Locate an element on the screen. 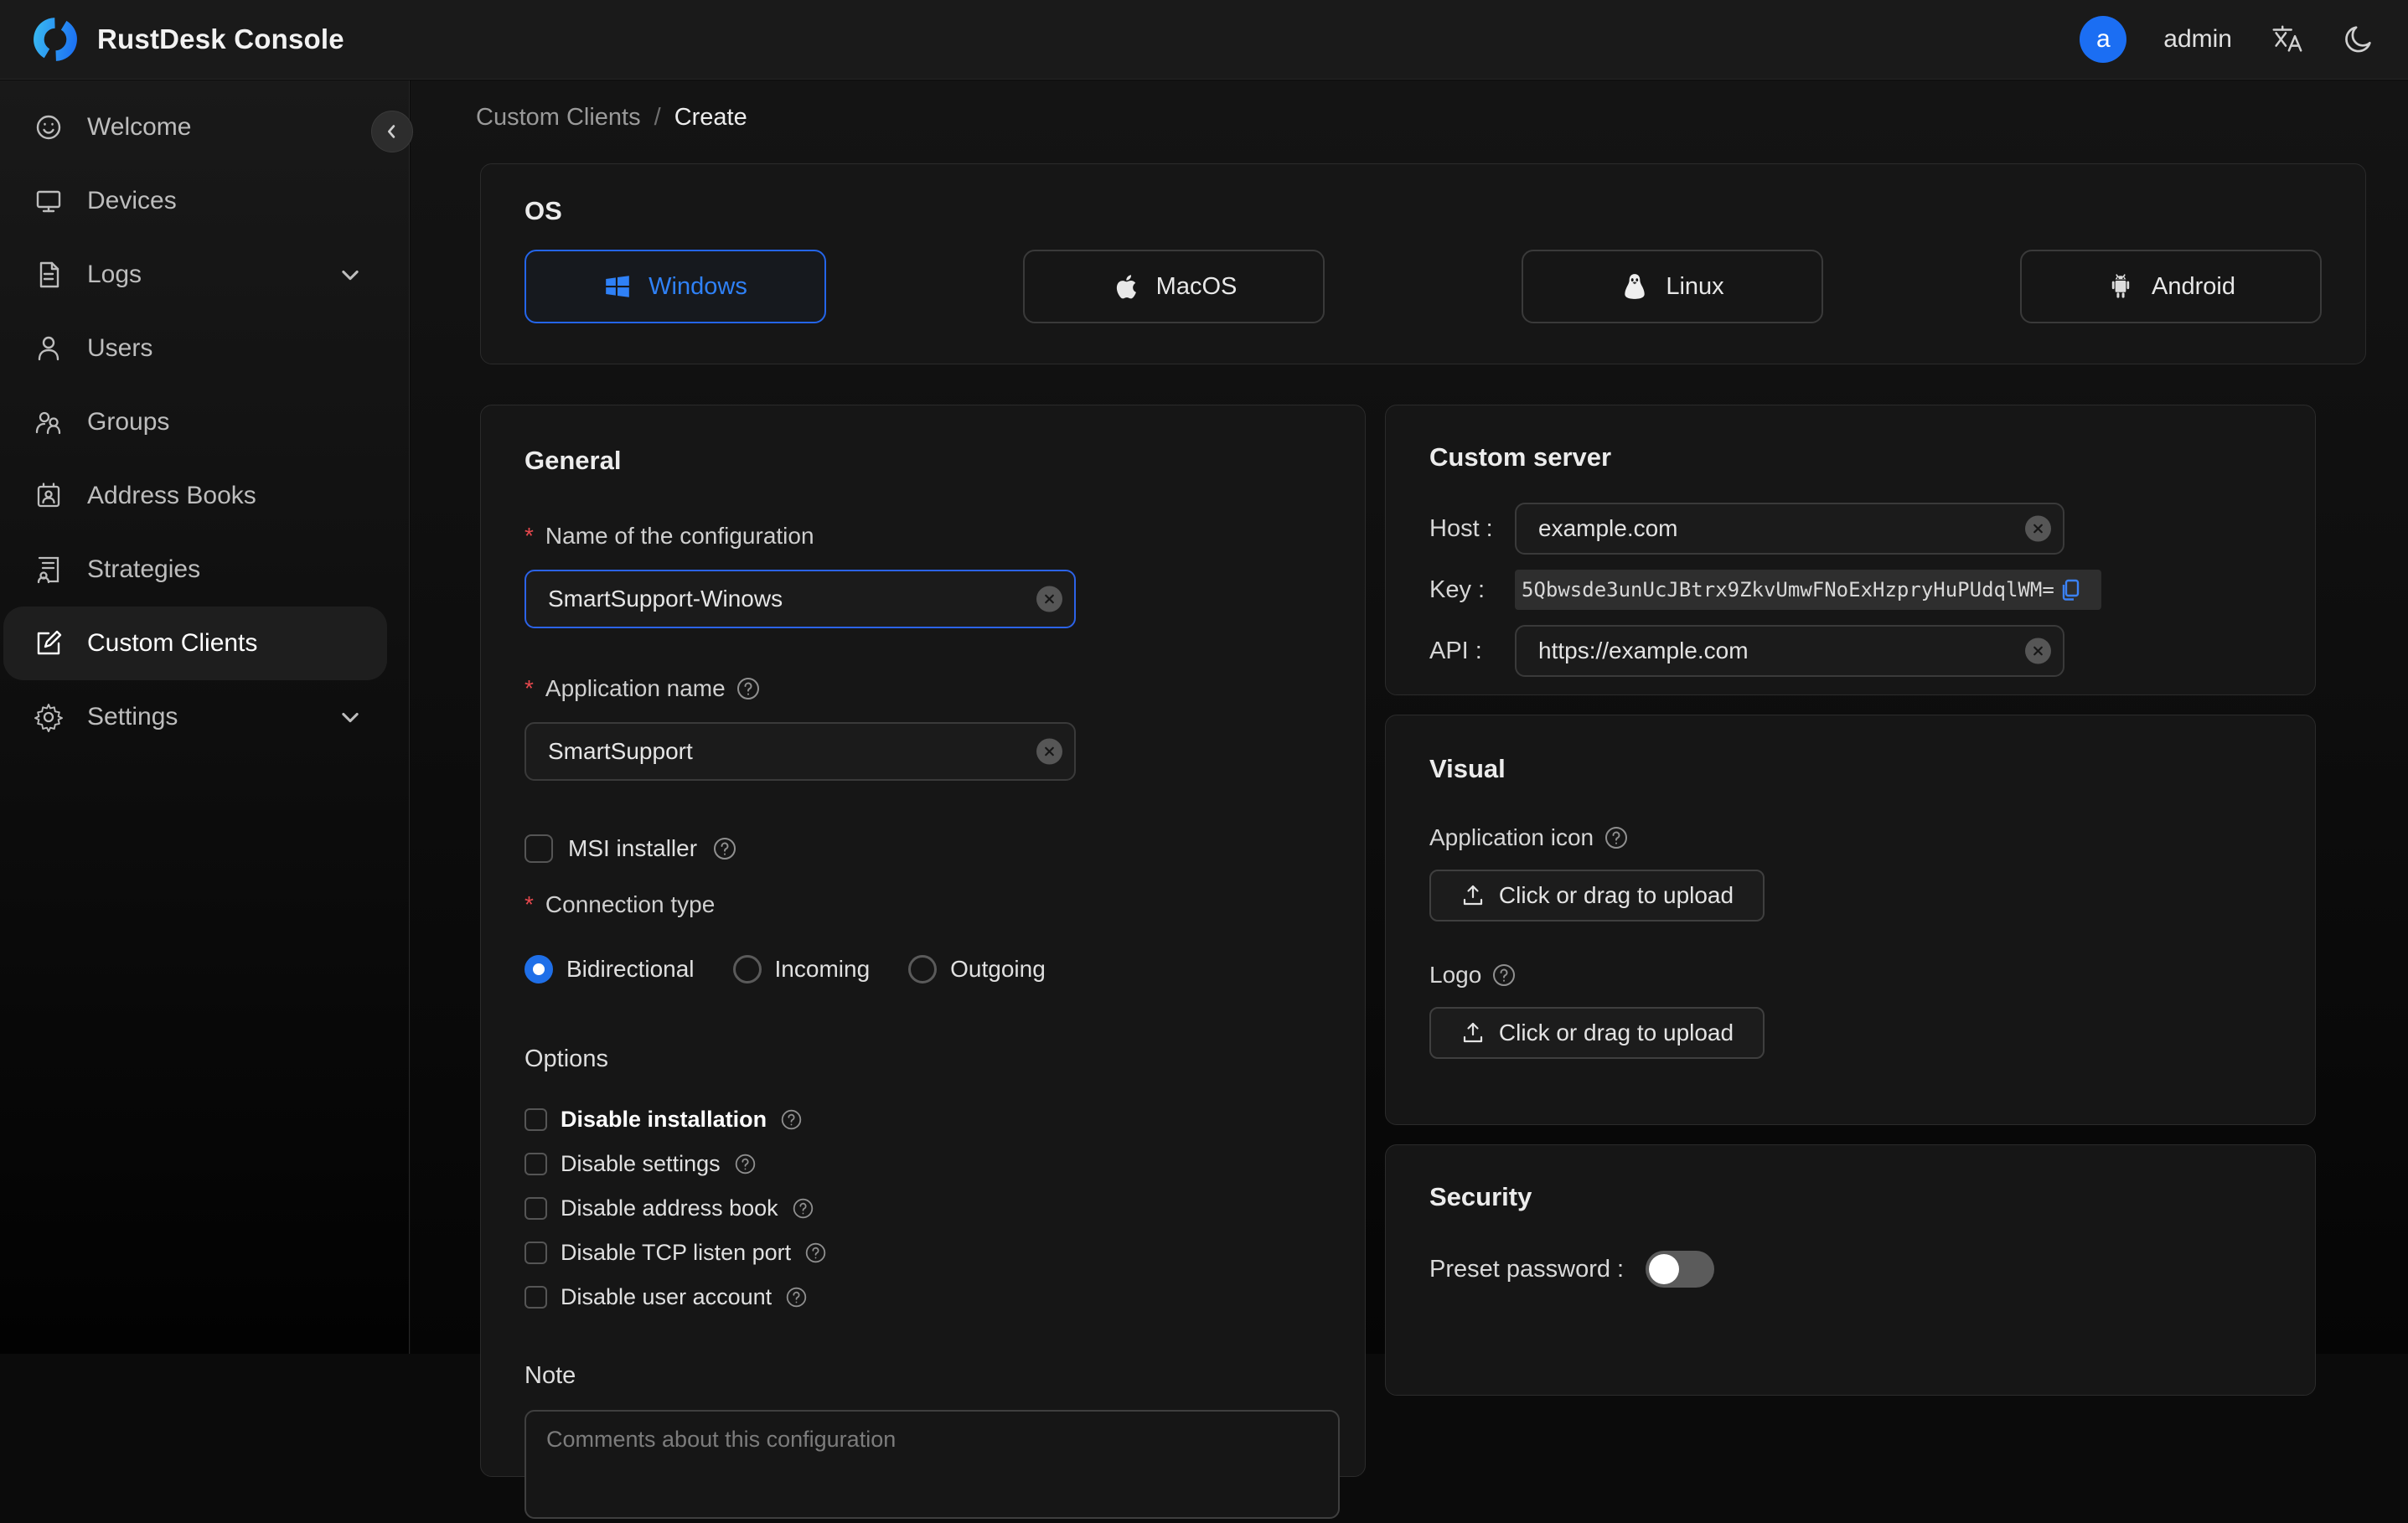 This screenshot has height=1523, width=2408. api-input is located at coordinates (1789, 651).